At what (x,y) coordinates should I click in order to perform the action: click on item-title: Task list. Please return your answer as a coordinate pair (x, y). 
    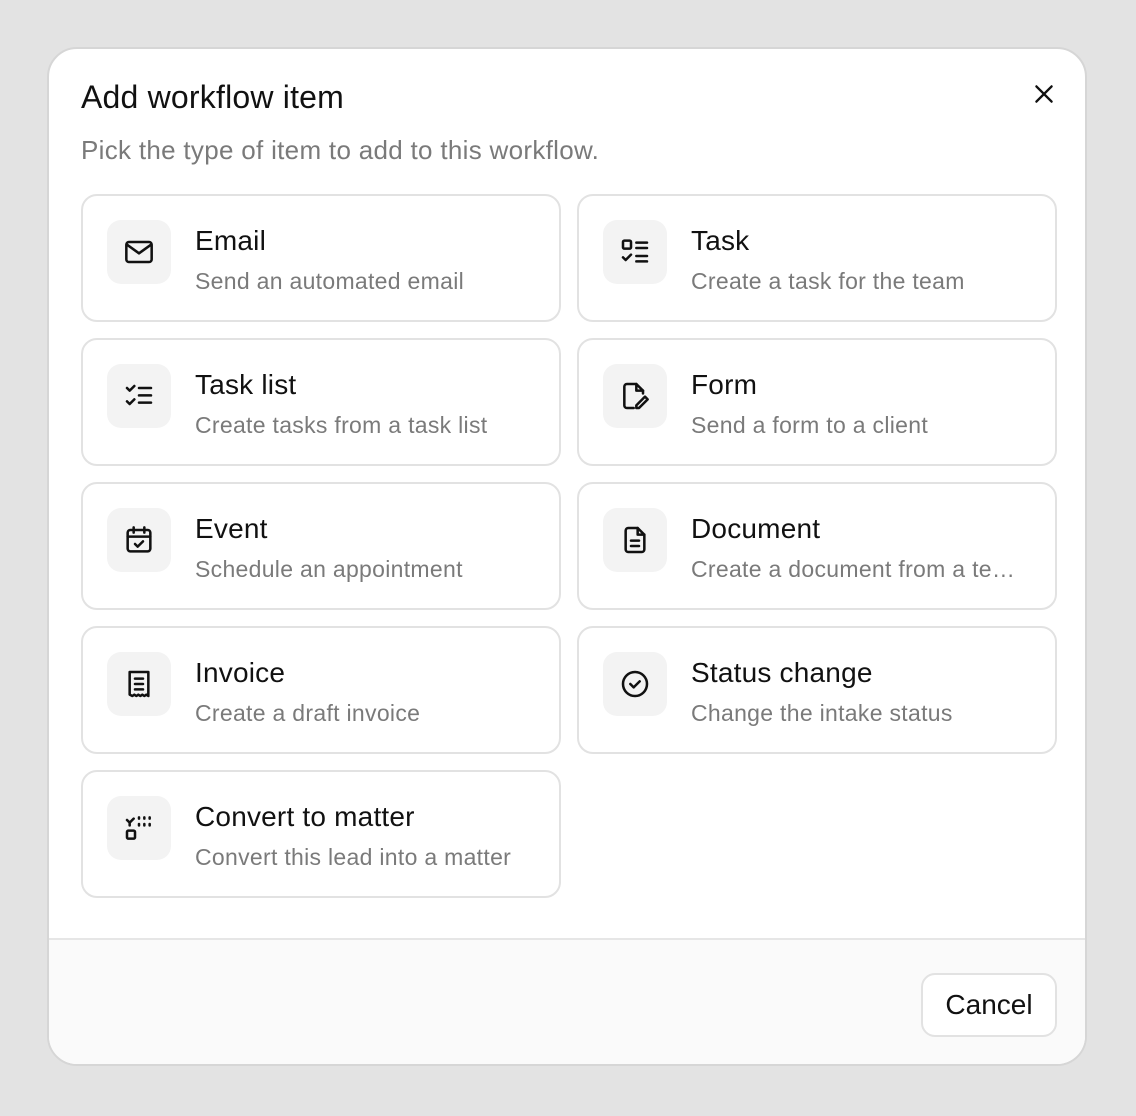
    Looking at the image, I should click on (246, 384).